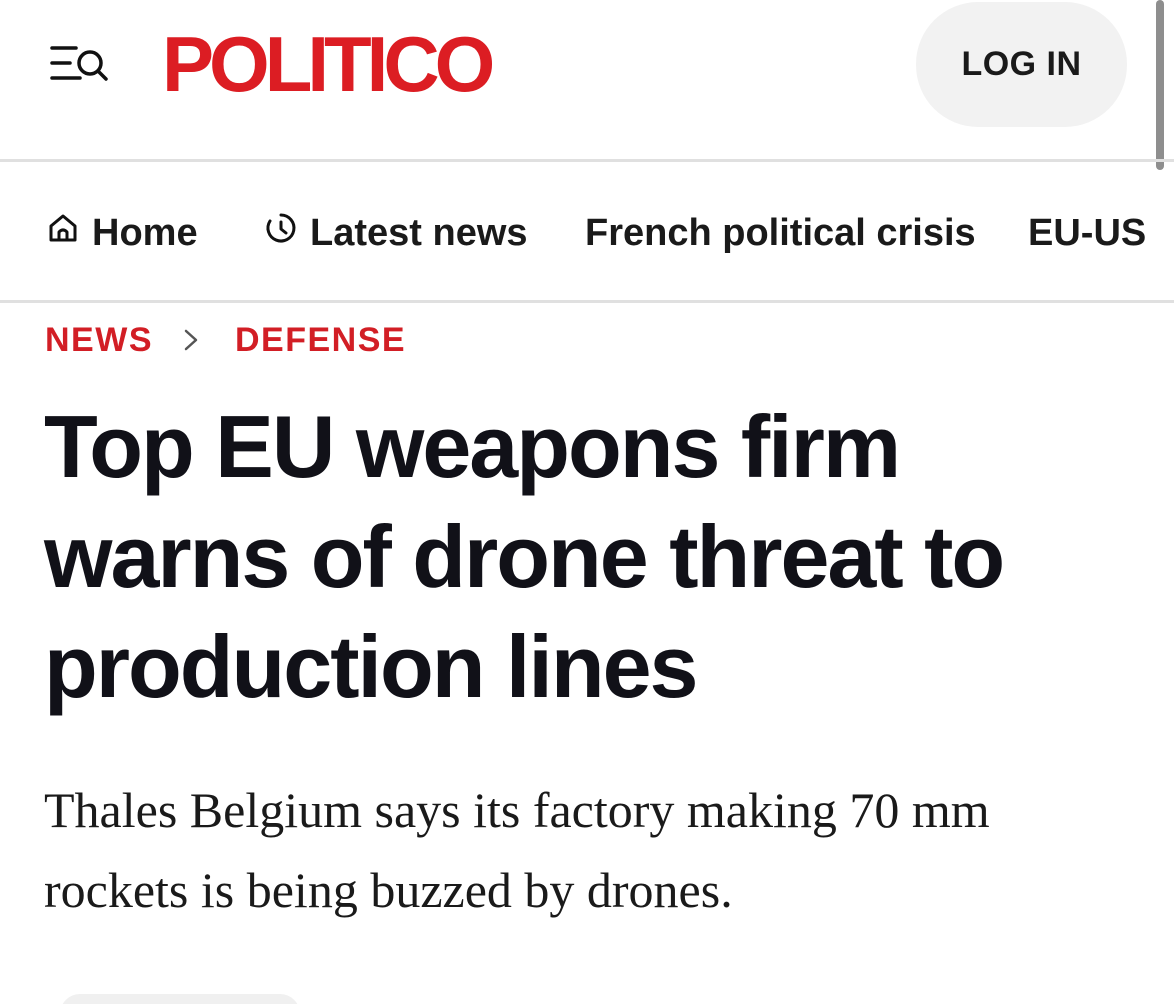 Image resolution: width=1174 pixels, height=1004 pixels. I want to click on login-button: LOG IN, so click(1021, 64).